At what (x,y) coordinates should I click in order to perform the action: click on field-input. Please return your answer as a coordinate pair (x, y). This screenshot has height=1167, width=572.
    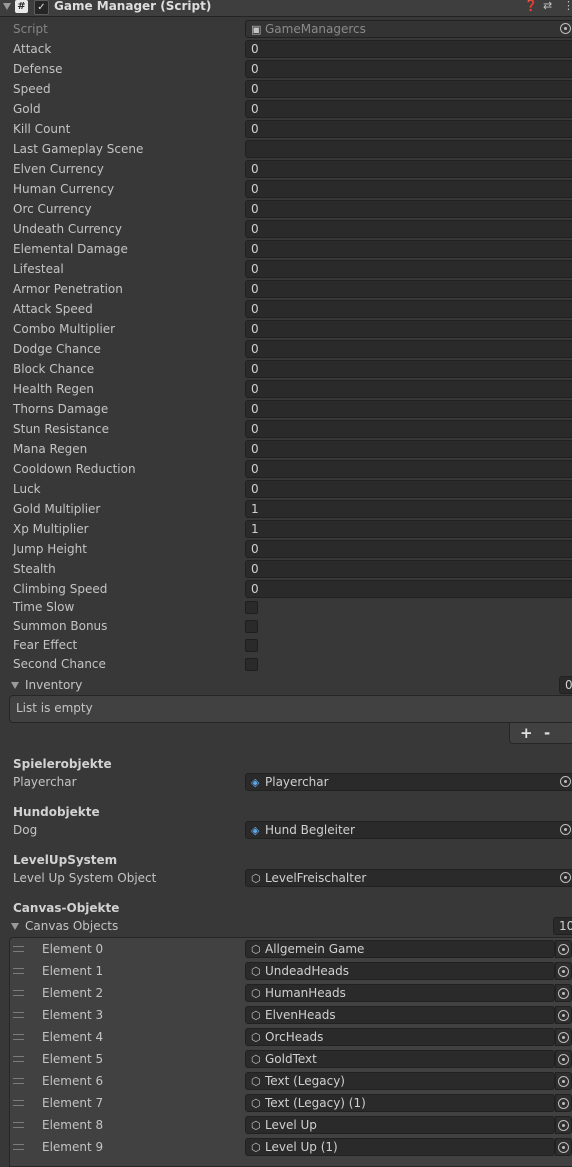
    Looking at the image, I should click on (408, 149).